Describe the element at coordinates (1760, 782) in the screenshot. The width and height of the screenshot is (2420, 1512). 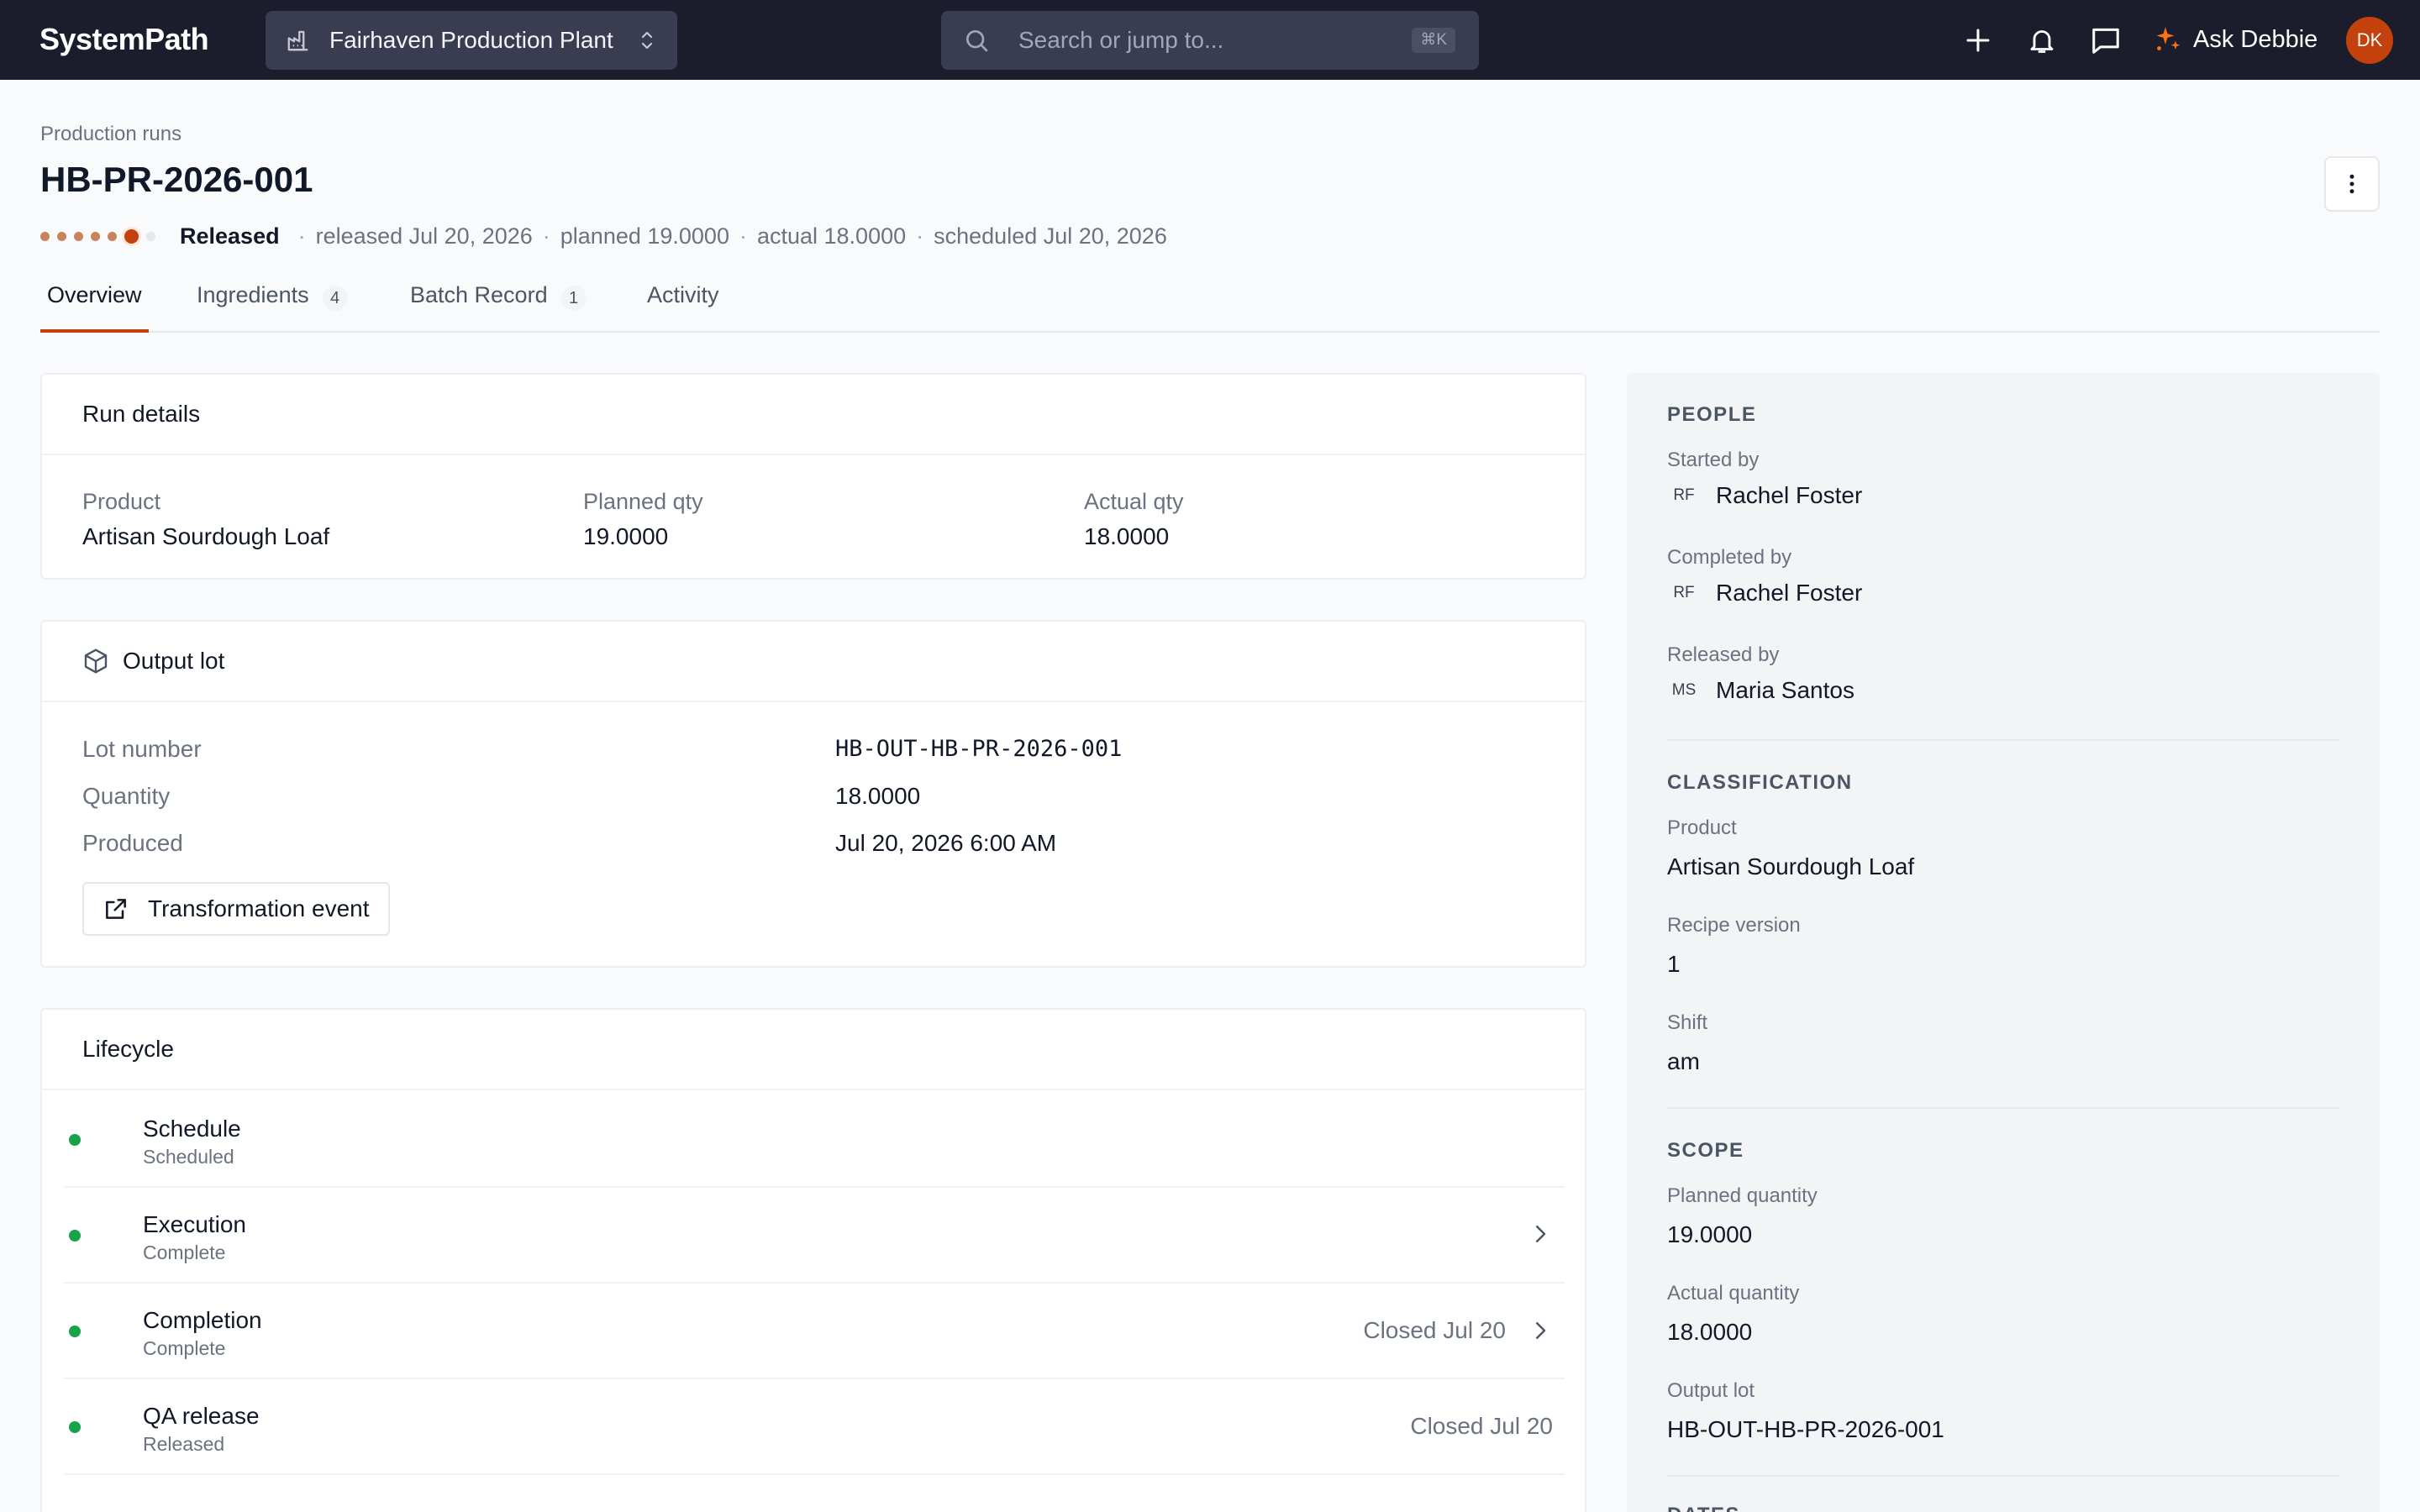
I see `section-title-classification: CLASSIFICATION` at that location.